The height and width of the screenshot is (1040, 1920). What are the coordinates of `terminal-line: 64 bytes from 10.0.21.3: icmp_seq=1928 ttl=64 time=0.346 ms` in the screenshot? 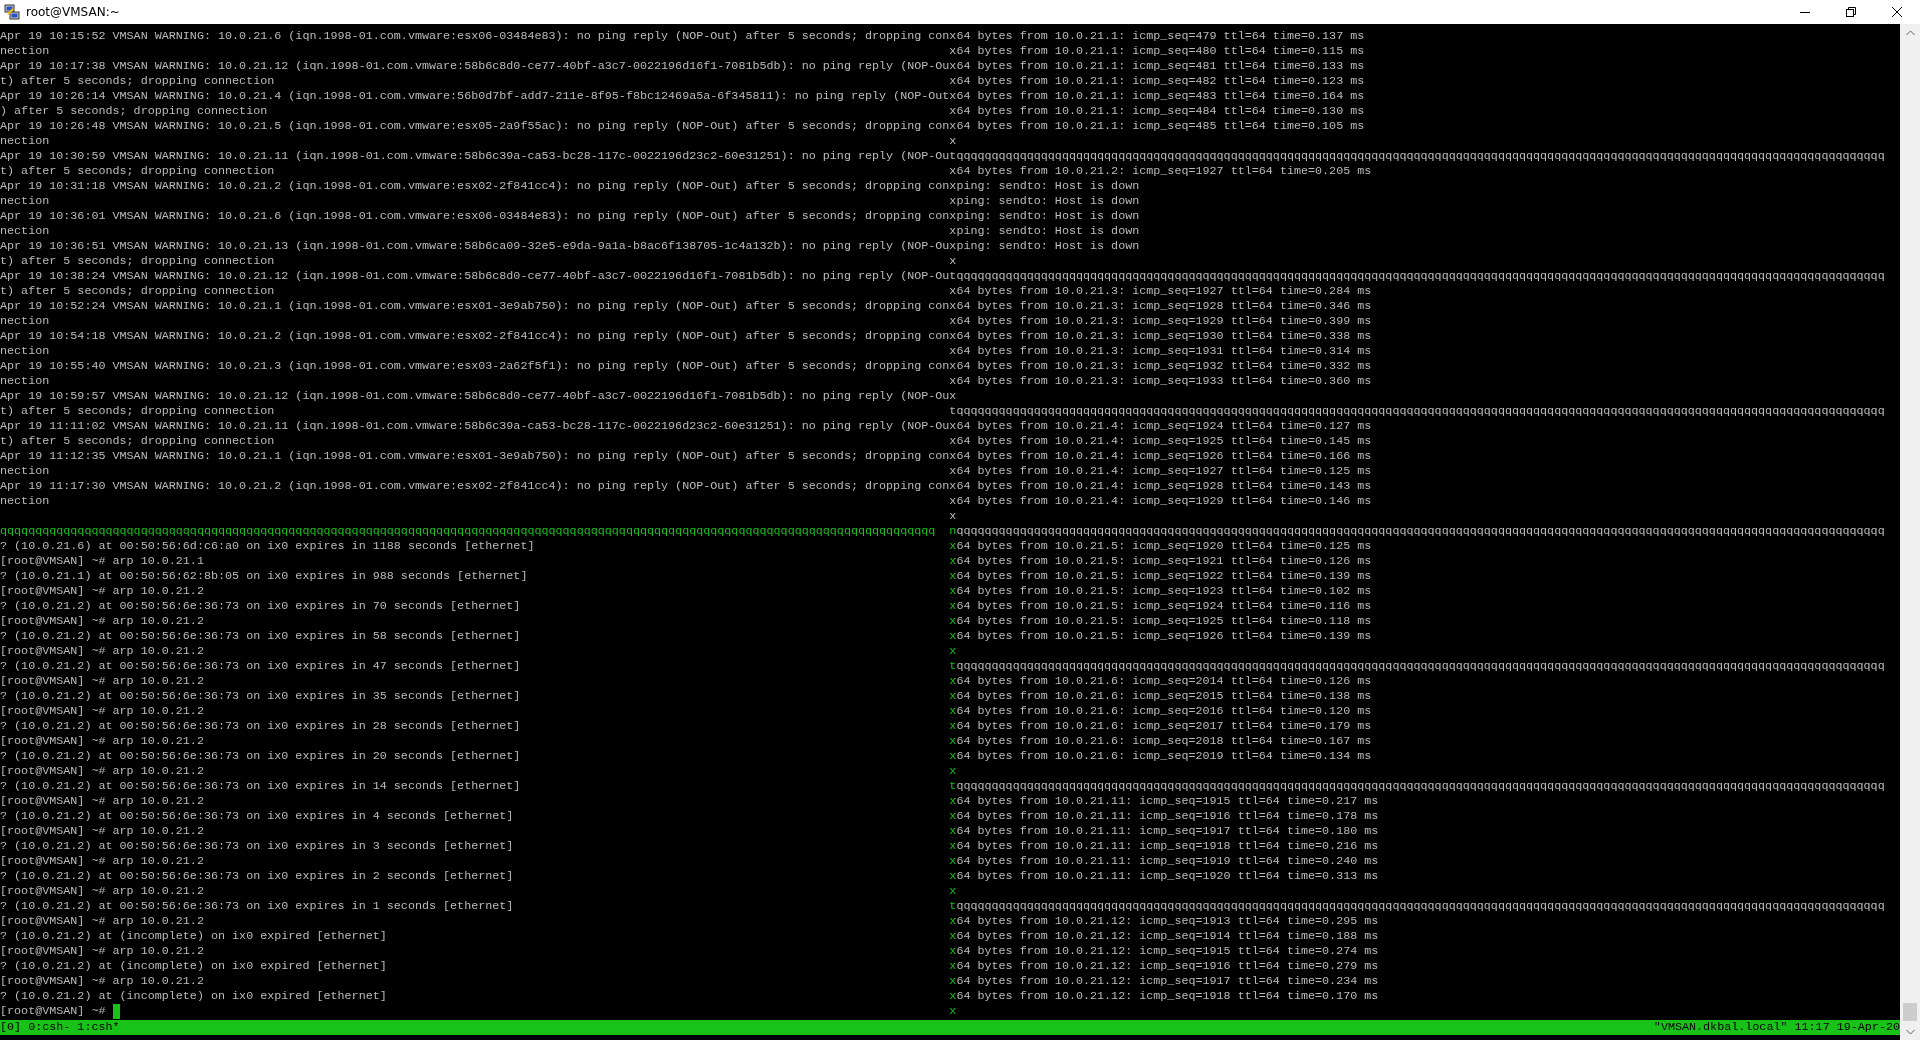 It's located at (1164, 306).